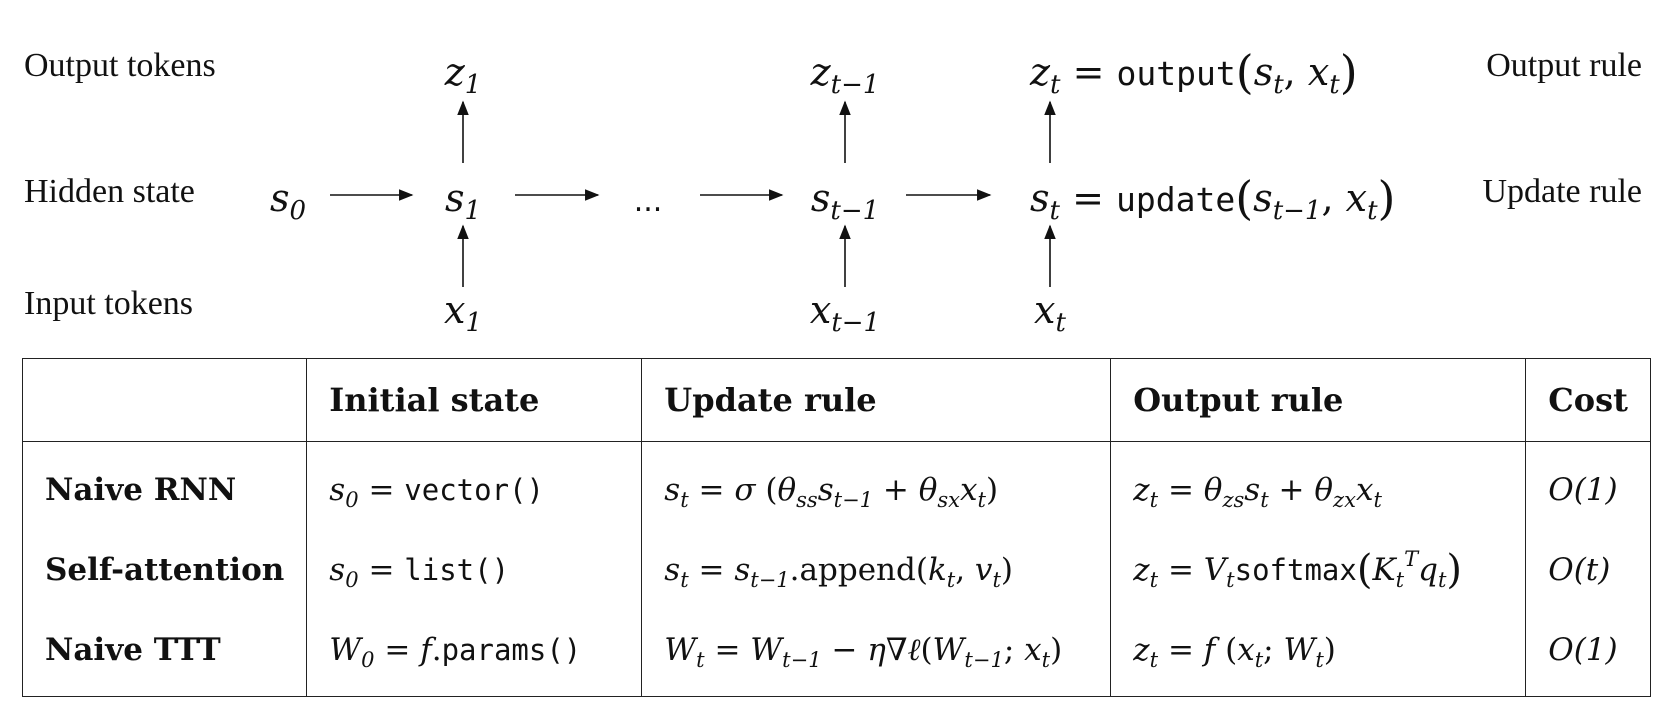  What do you see at coordinates (876, 570) in the screenshot?
I see `update-rule-cell: st = st−1.append(kt, vt)` at bounding box center [876, 570].